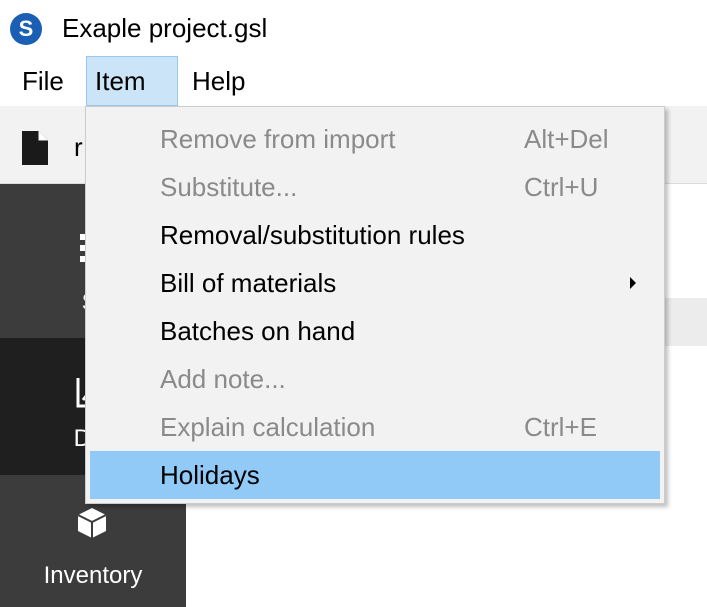 This screenshot has width=707, height=607. What do you see at coordinates (375, 283) in the screenshot?
I see `menu-item-bill-of-materials: Bill of materials` at bounding box center [375, 283].